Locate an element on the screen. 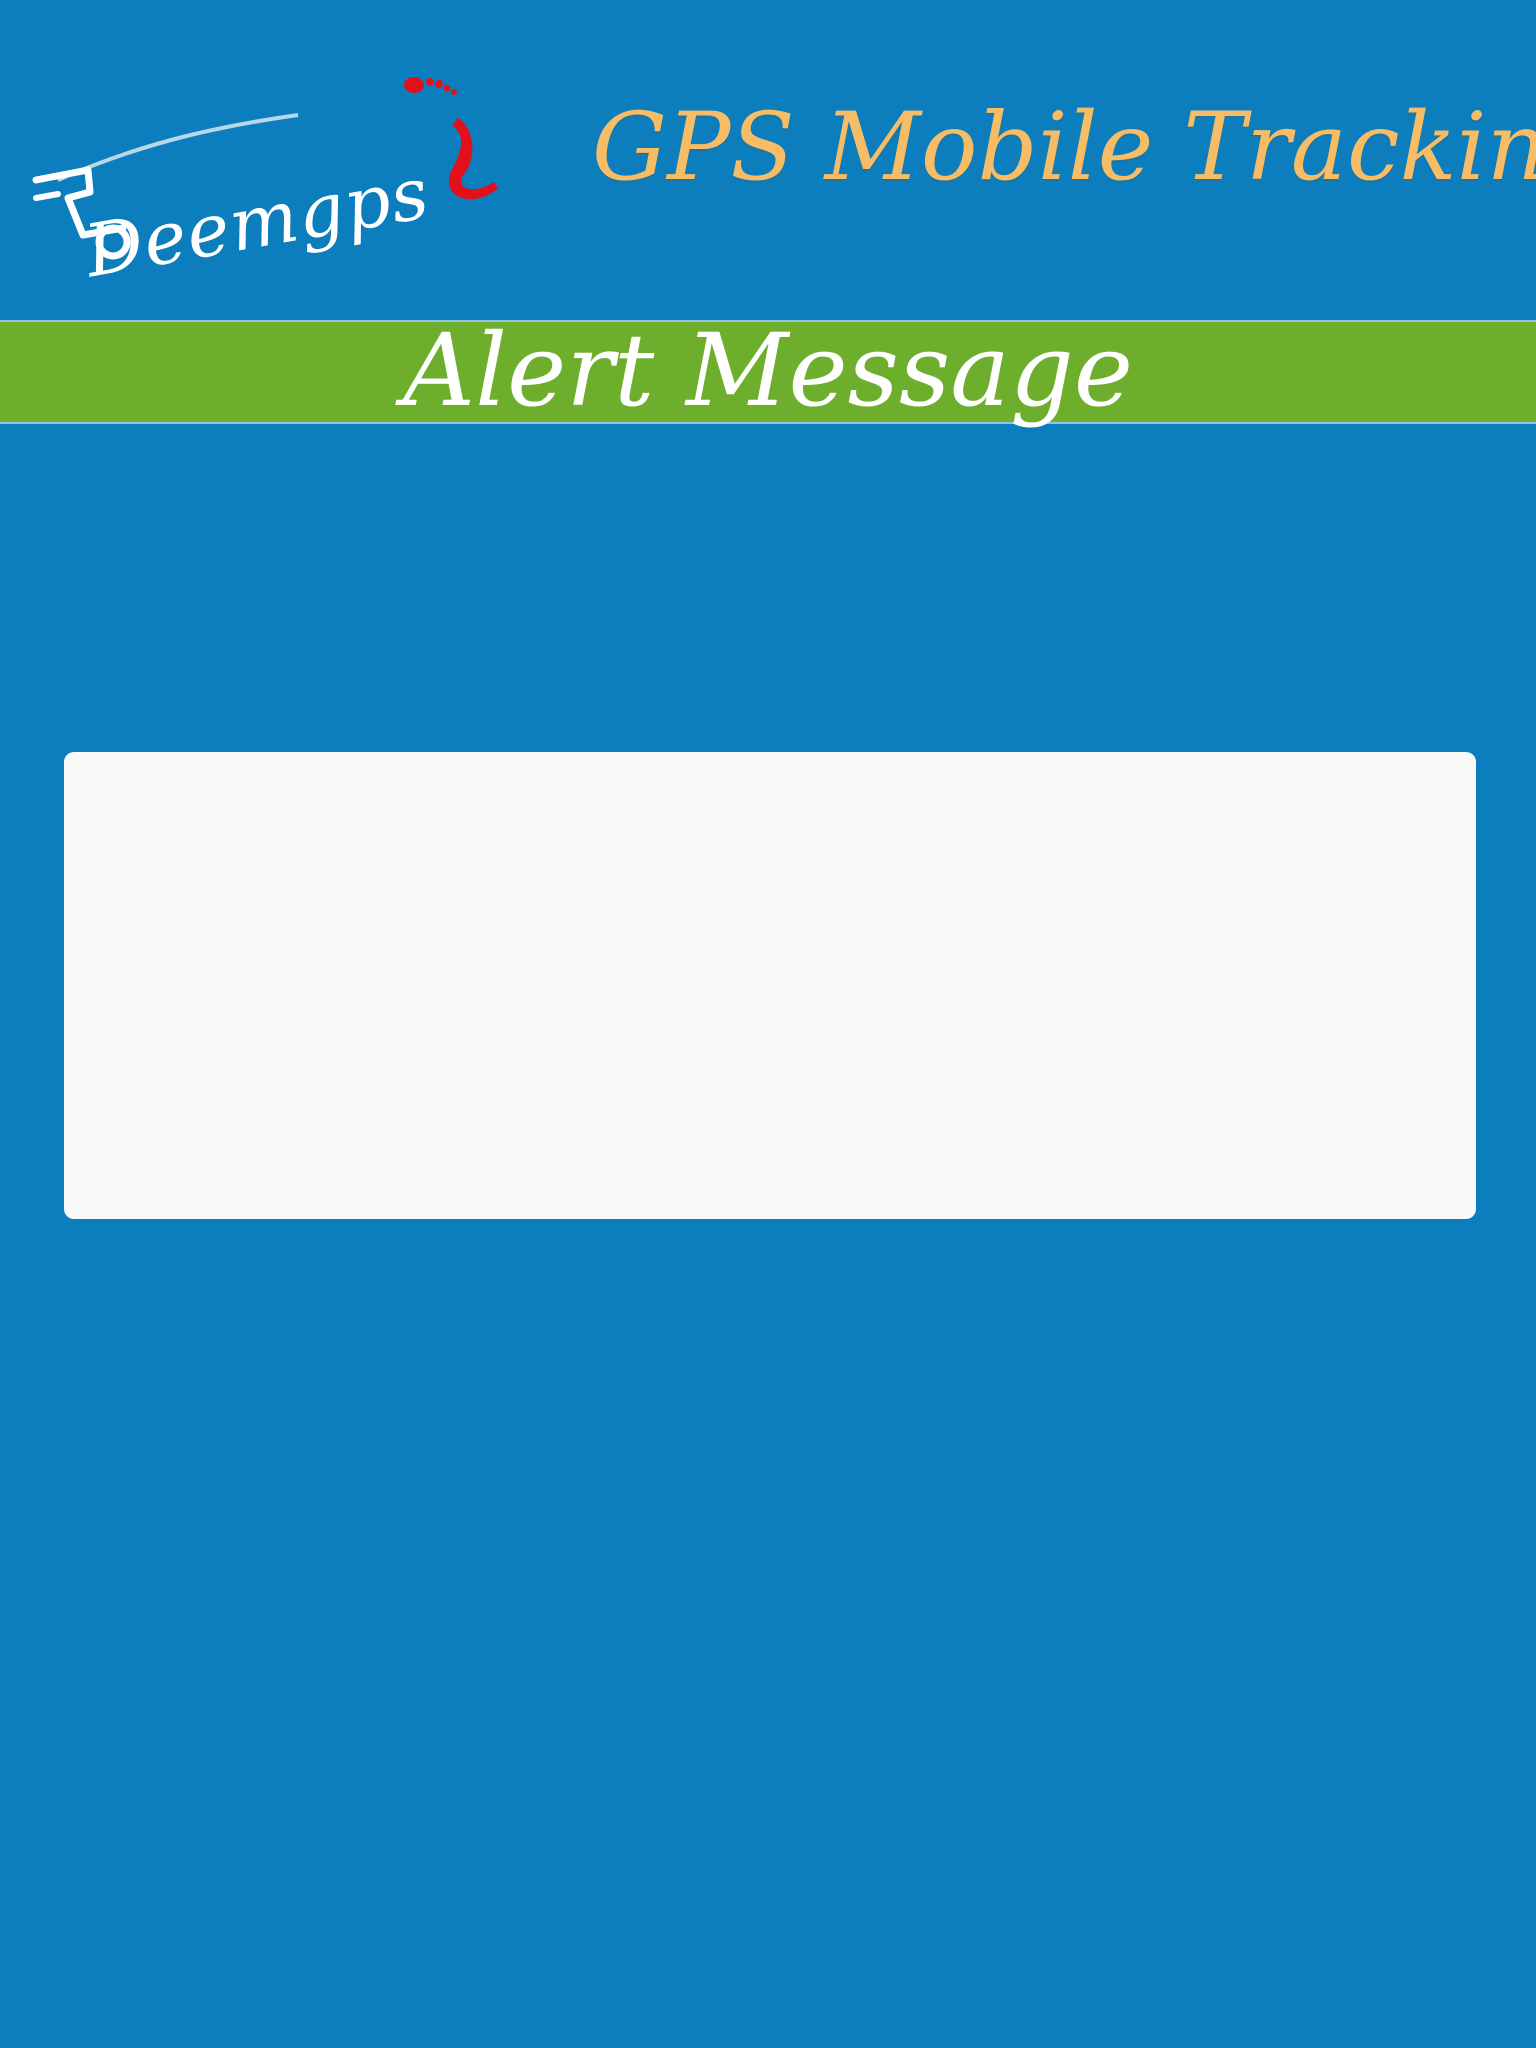 This screenshot has width=1536, height=2048. page-title: Alert Message is located at coordinates (768, 370).